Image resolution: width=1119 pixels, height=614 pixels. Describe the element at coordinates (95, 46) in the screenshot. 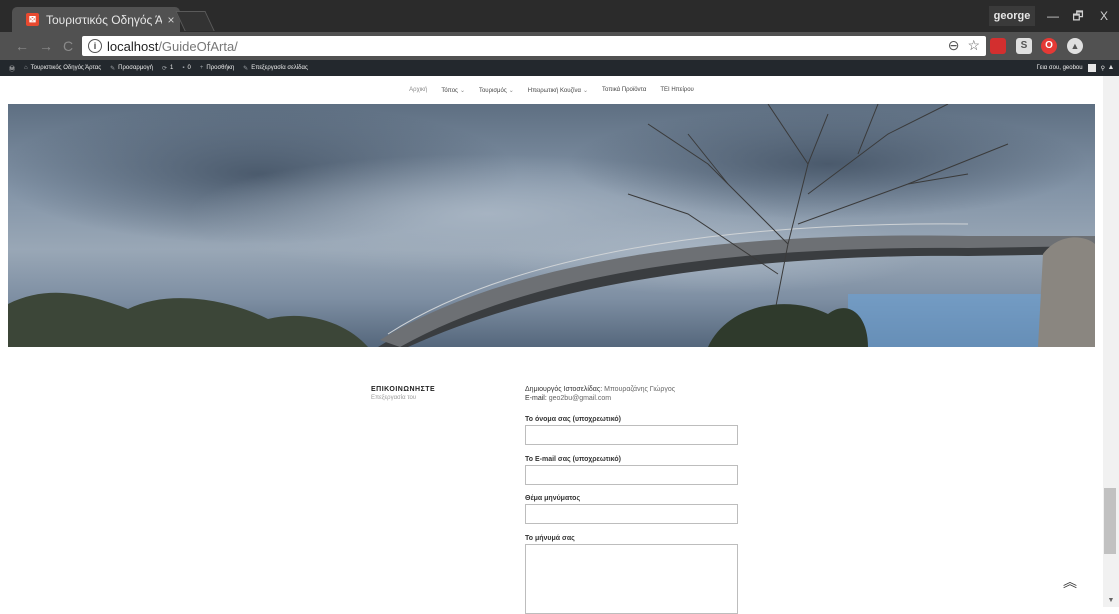

I see `info-icon: i` at that location.